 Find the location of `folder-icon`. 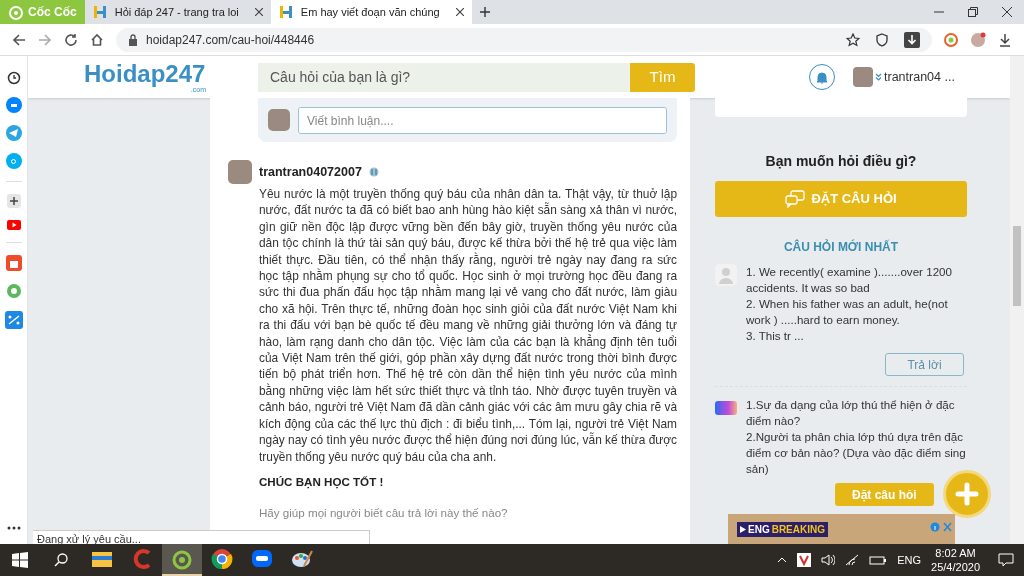

folder-icon is located at coordinates (102, 559).